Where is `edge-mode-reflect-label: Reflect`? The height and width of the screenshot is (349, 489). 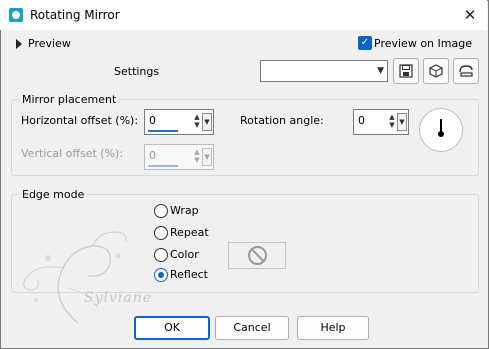 edge-mode-reflect-label: Reflect is located at coordinates (189, 274).